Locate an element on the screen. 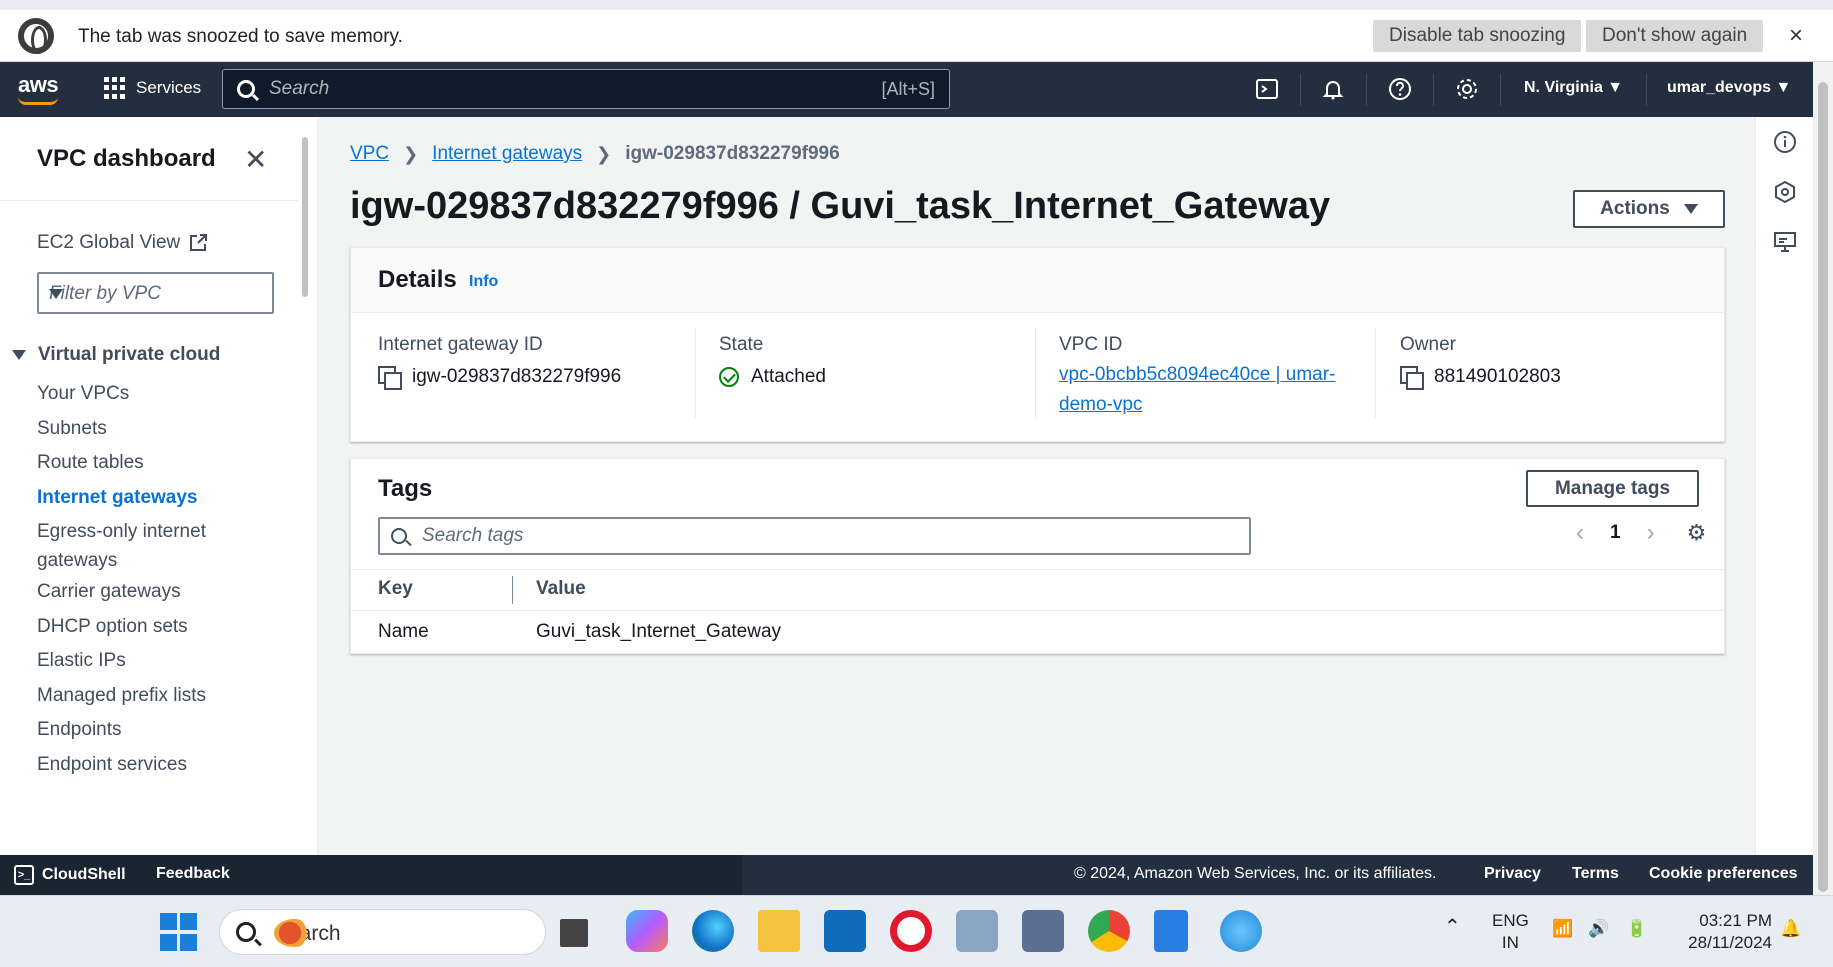 Image resolution: width=1833 pixels, height=967 pixels. sidebar-title: VPC dashboard is located at coordinates (126, 159).